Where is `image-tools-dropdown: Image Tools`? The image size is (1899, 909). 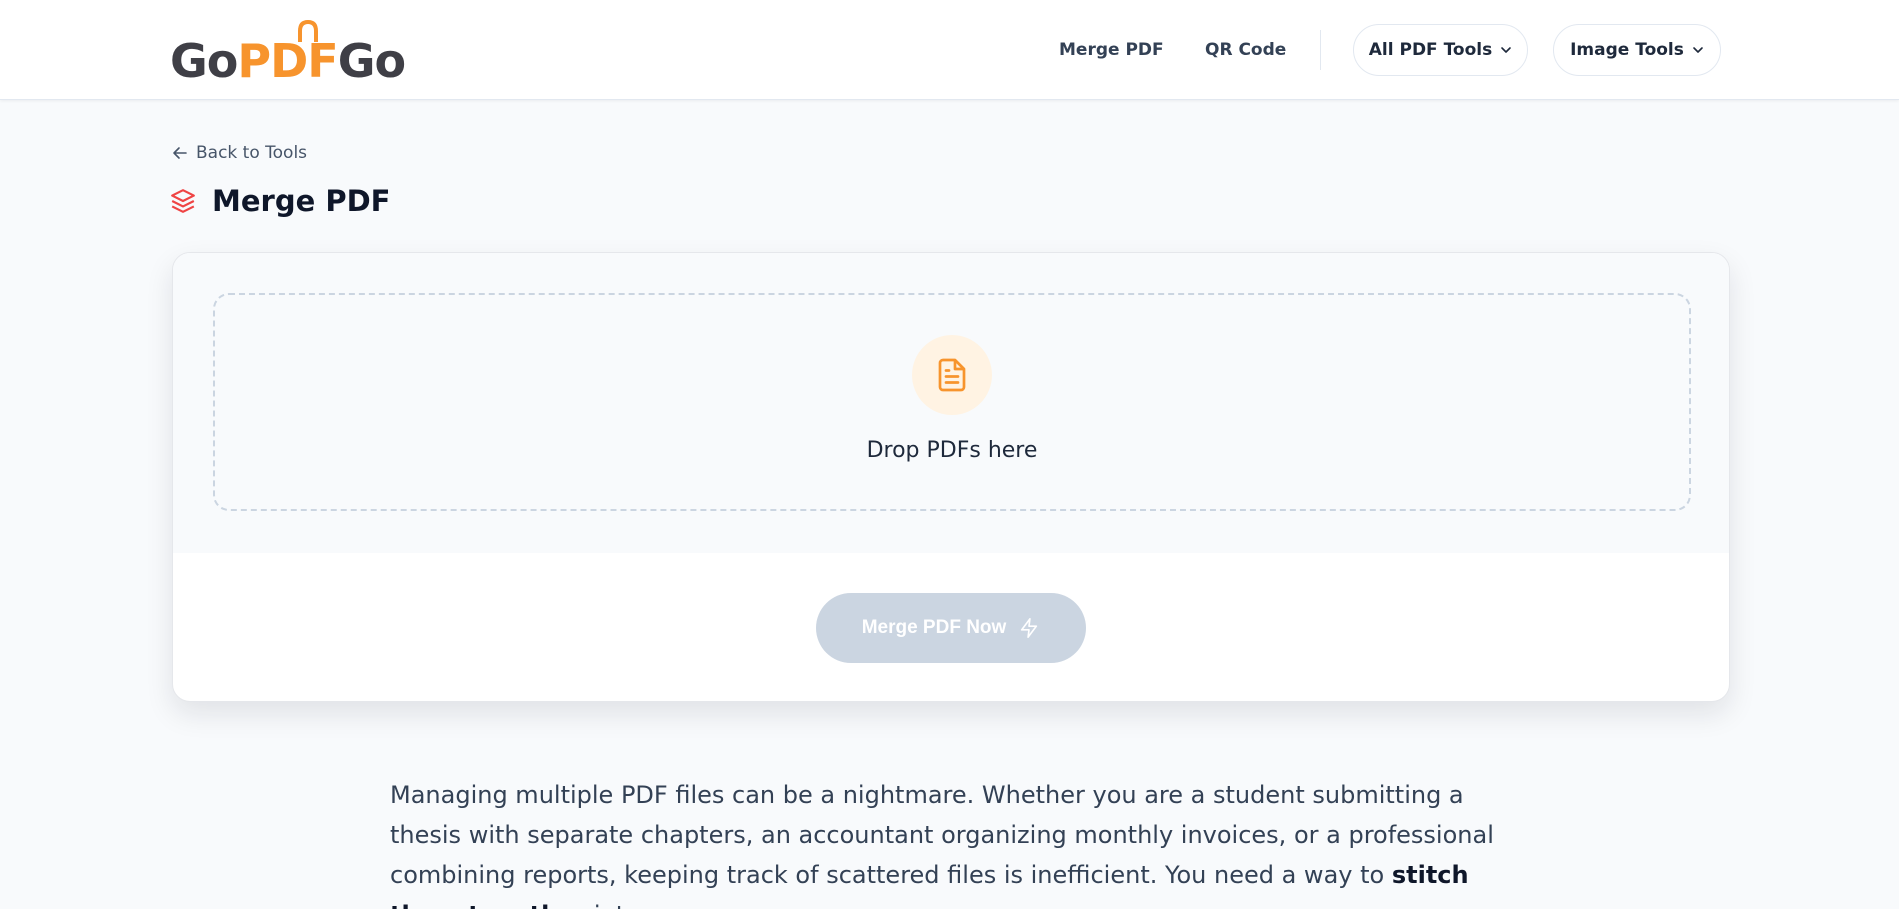 image-tools-dropdown: Image Tools is located at coordinates (1637, 50).